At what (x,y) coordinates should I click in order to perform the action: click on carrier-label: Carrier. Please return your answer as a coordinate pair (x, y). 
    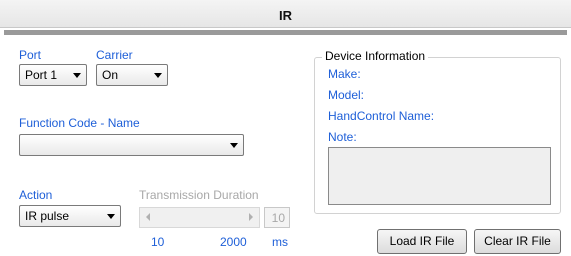
    Looking at the image, I should click on (114, 55).